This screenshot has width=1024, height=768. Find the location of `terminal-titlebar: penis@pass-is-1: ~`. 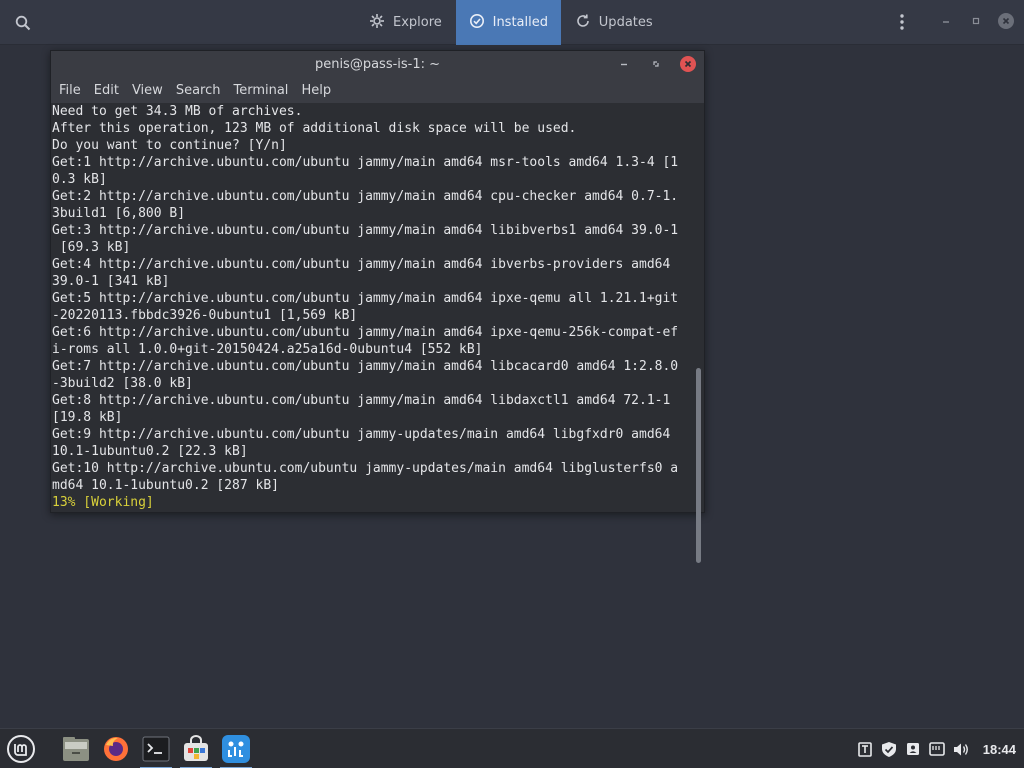

terminal-titlebar: penis@pass-is-1: ~ is located at coordinates (377, 64).